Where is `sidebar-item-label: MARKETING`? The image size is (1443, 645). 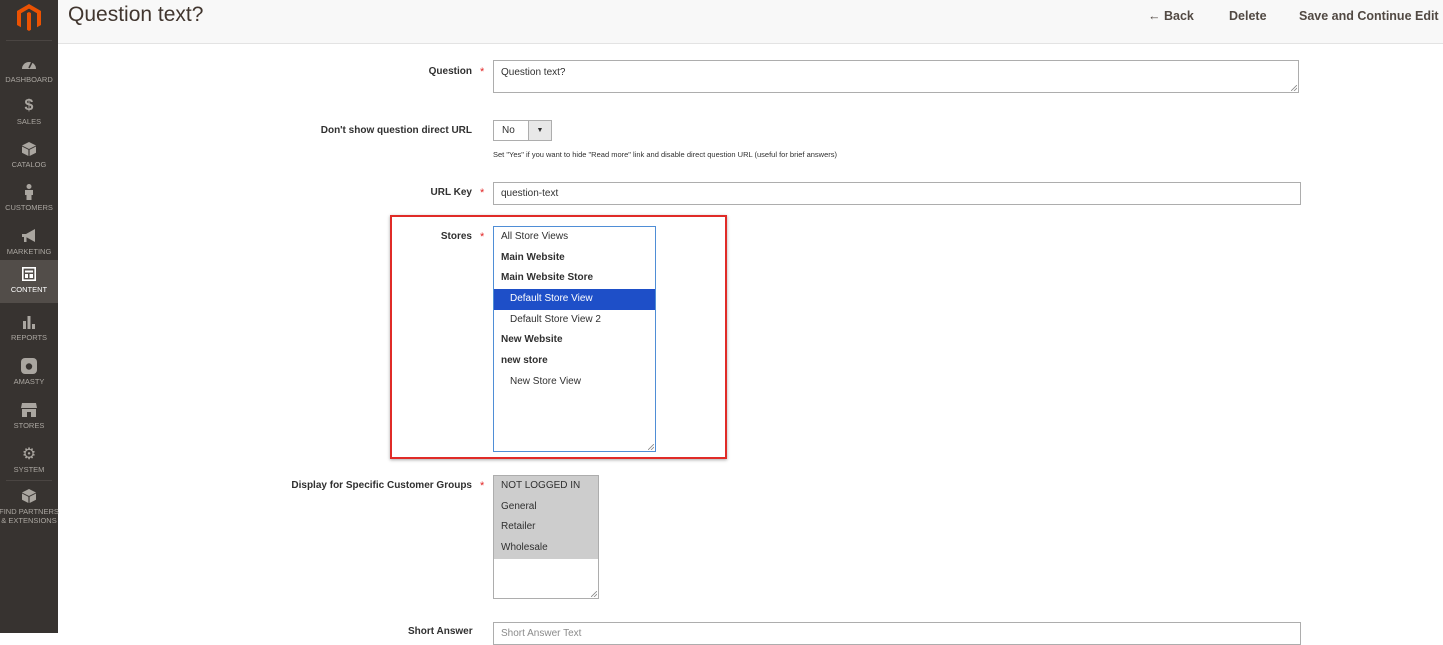 sidebar-item-label: MARKETING is located at coordinates (29, 251).